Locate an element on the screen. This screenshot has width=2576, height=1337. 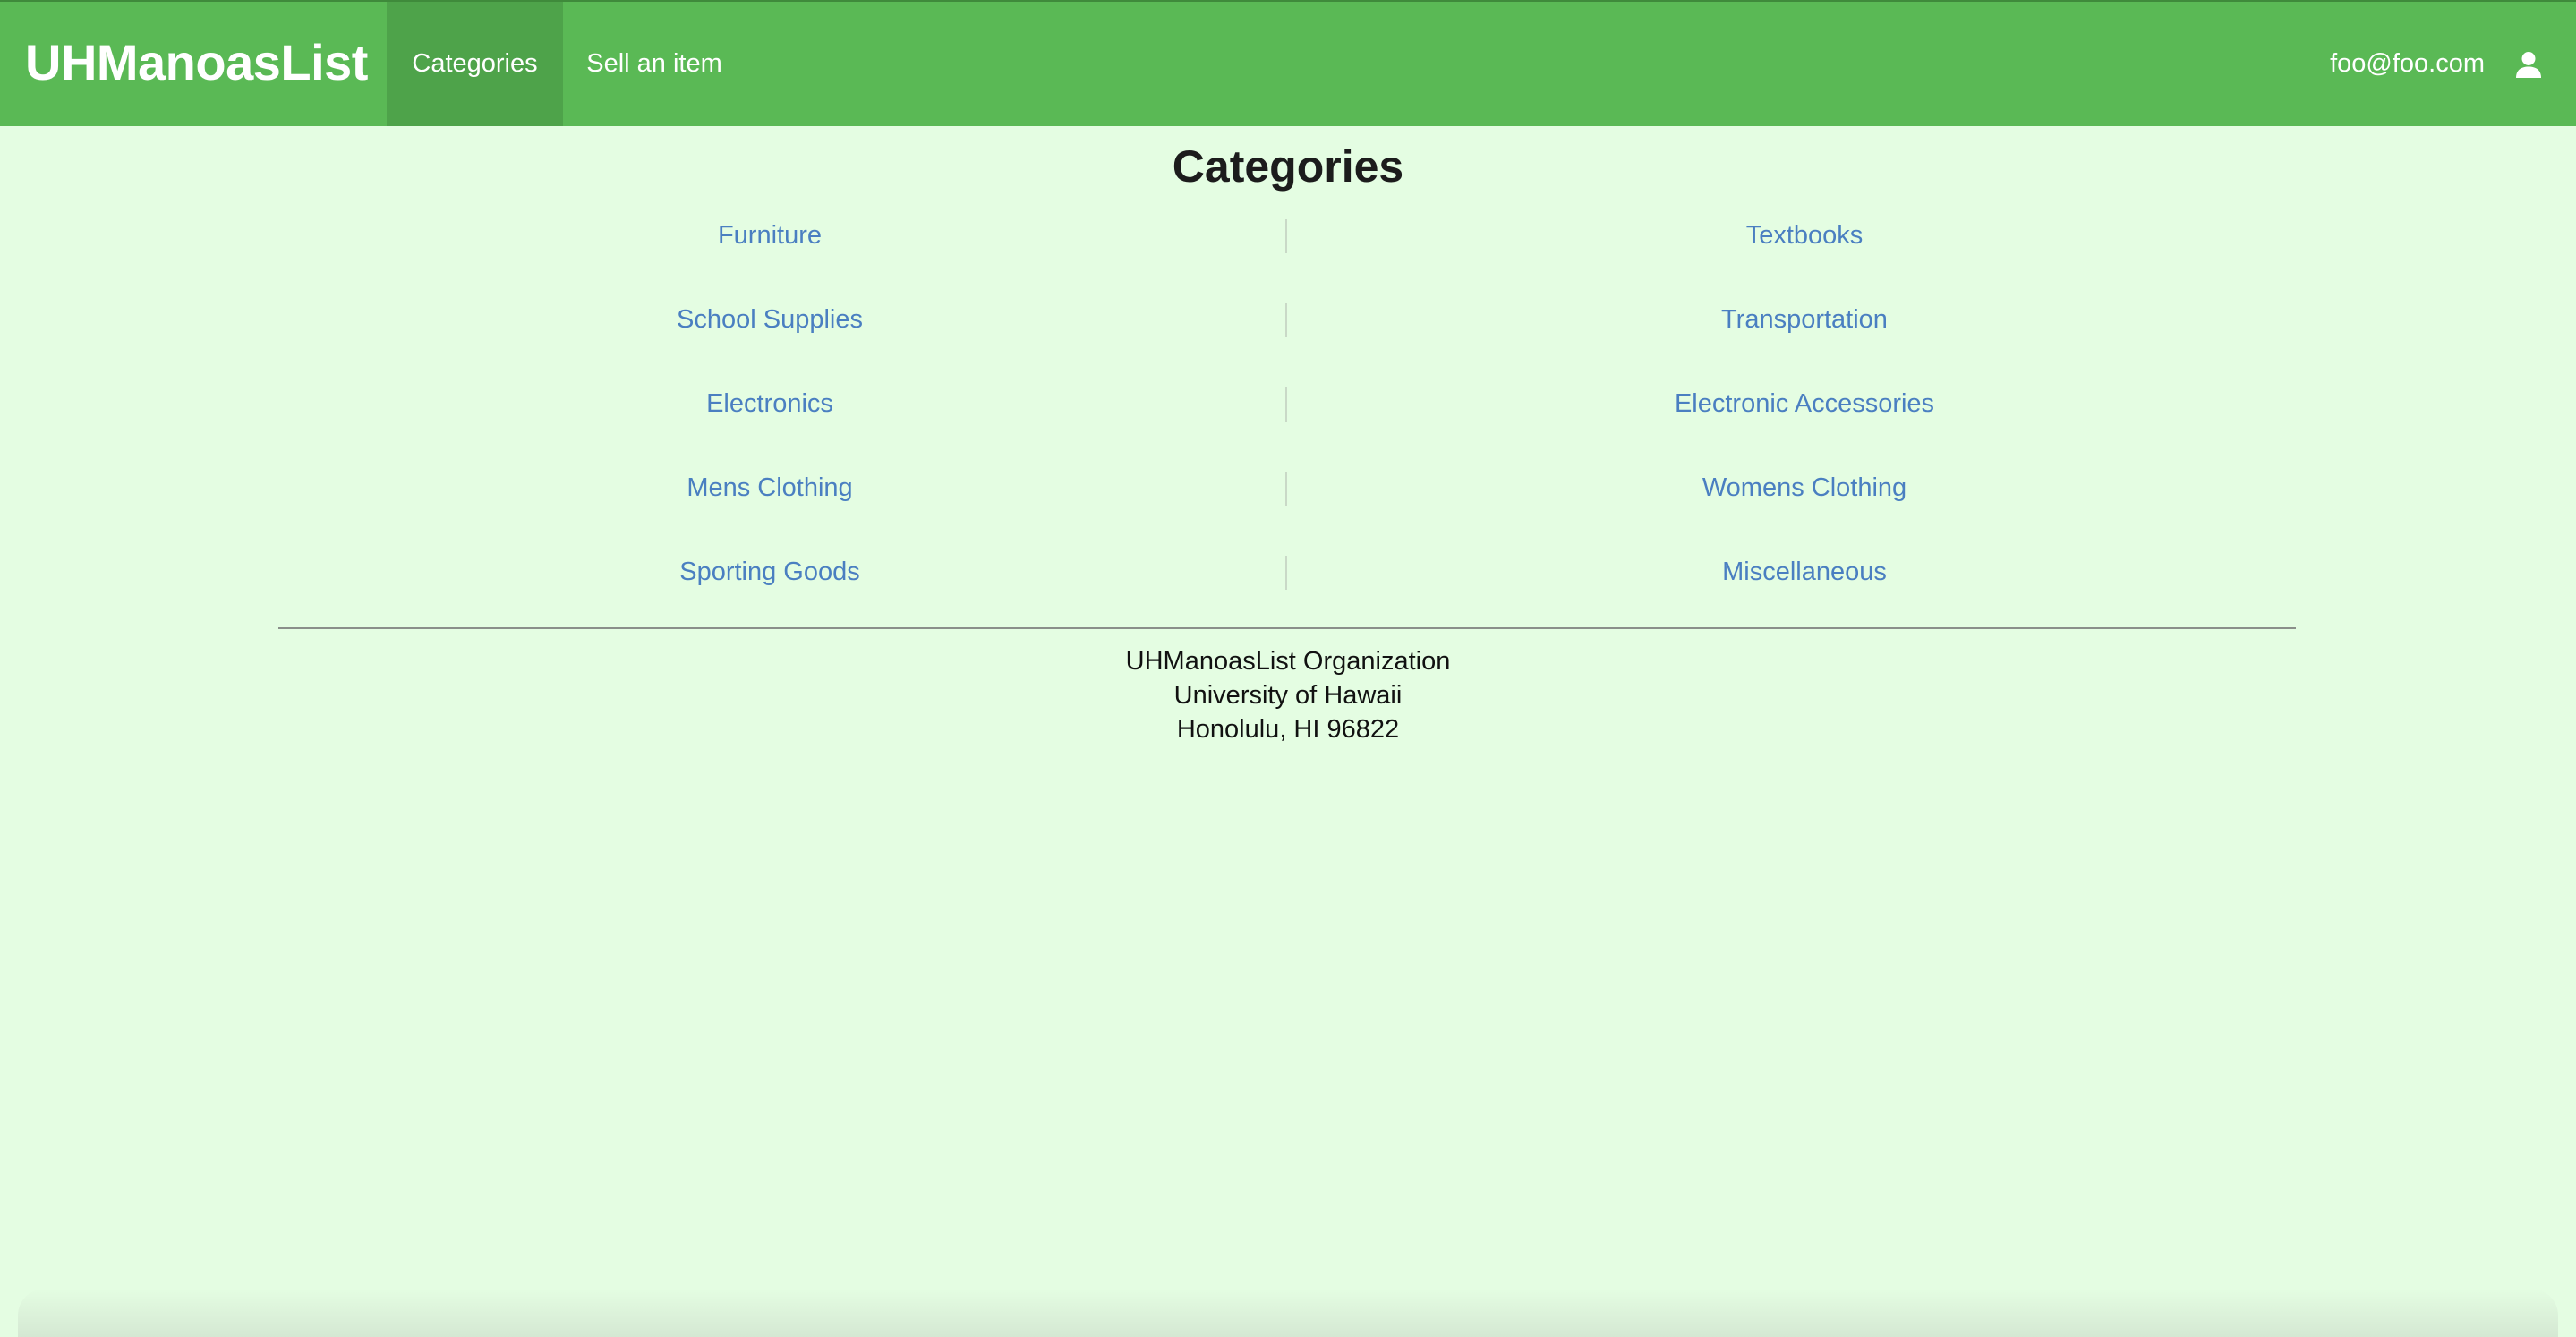
category-link-textbooks: Textbooks is located at coordinates (1804, 235).